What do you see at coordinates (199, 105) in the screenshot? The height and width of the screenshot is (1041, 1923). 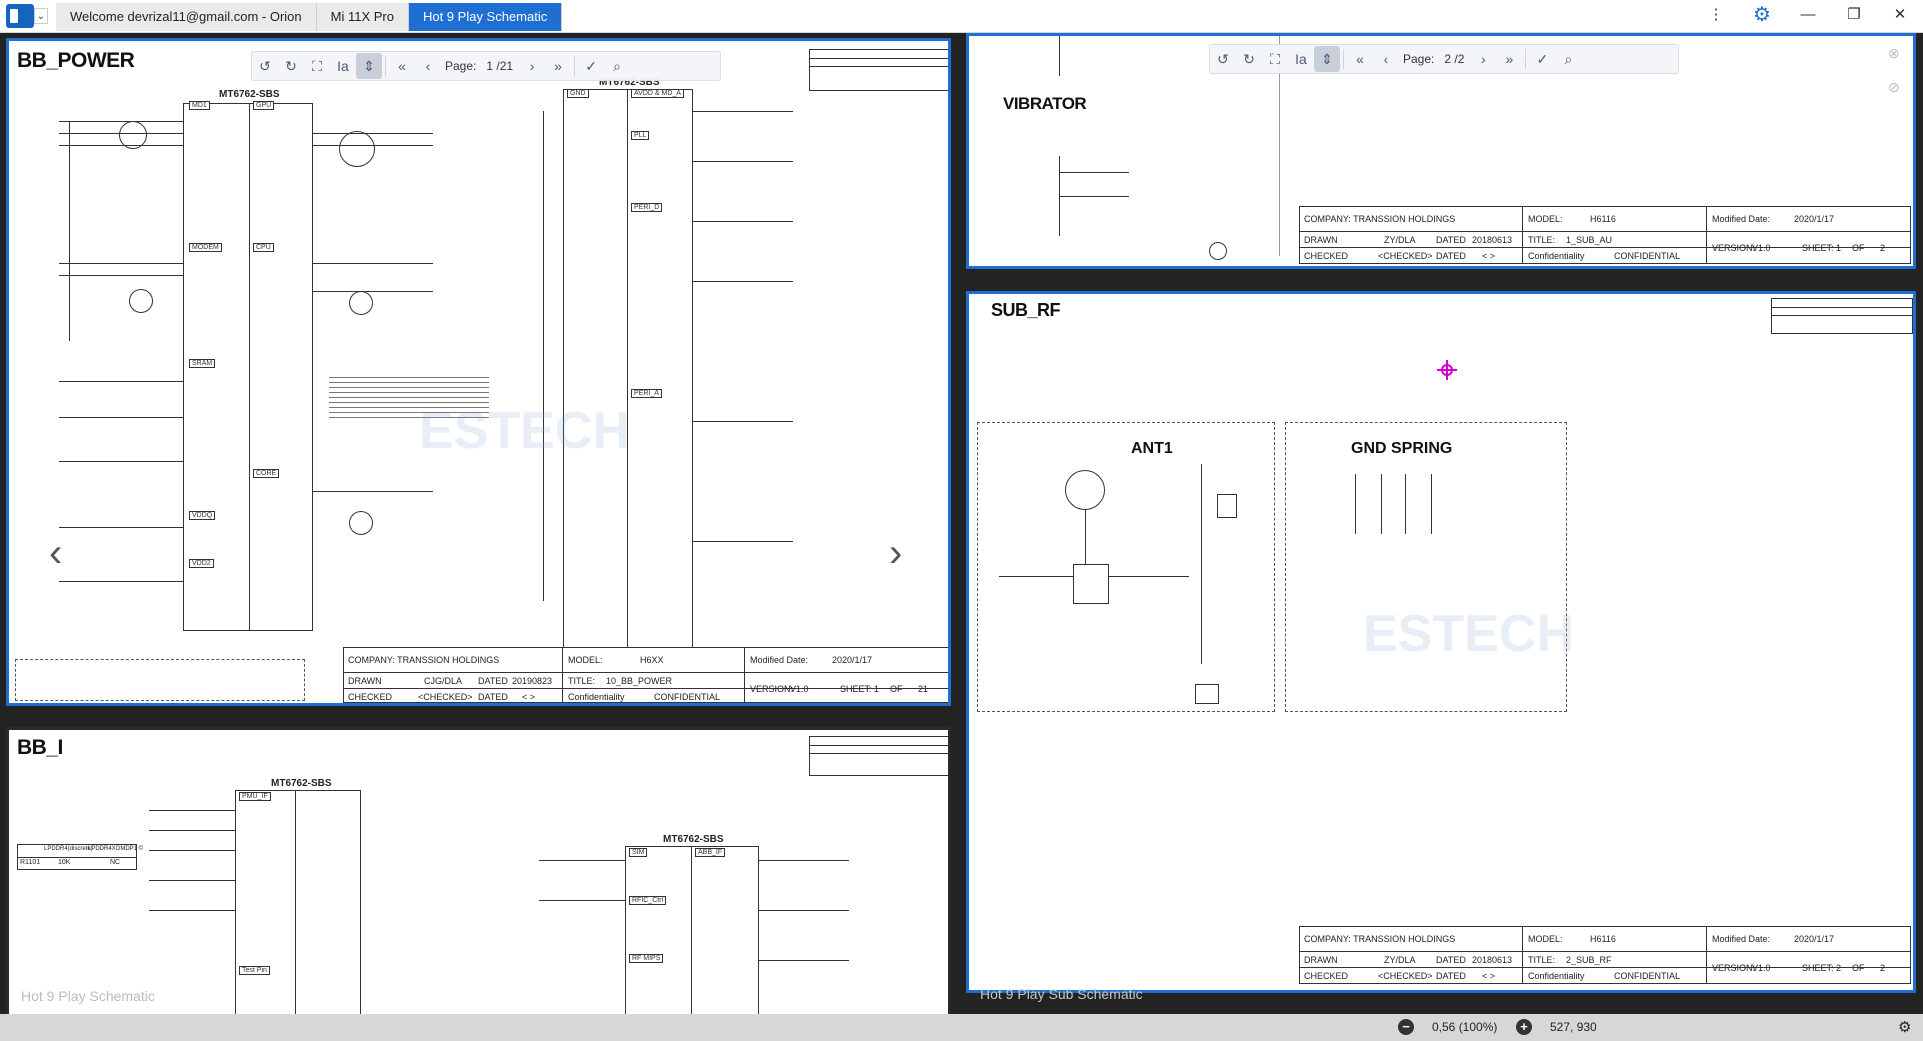 I see `block-md1: MD1` at bounding box center [199, 105].